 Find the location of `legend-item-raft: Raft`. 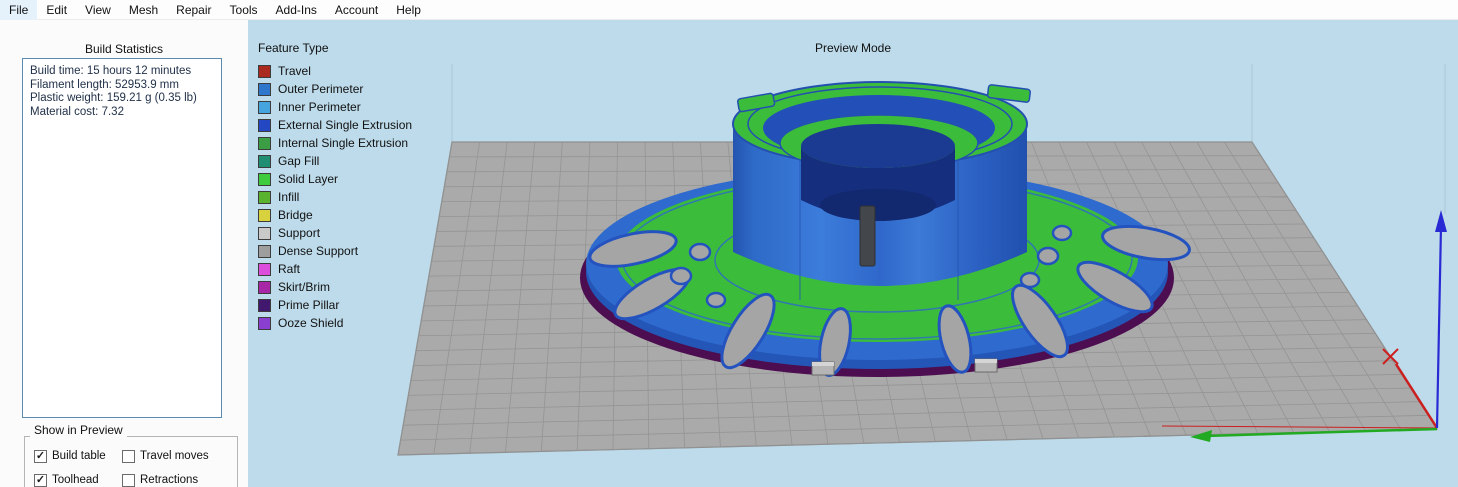

legend-item-raft: Raft is located at coordinates (335, 269).